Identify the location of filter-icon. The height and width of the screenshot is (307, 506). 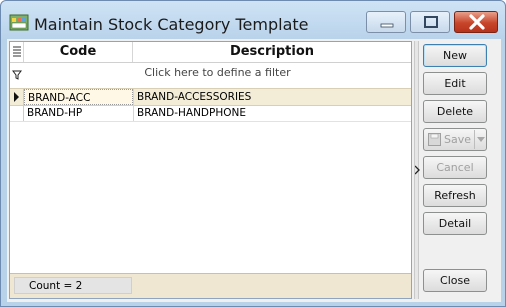
(17, 75).